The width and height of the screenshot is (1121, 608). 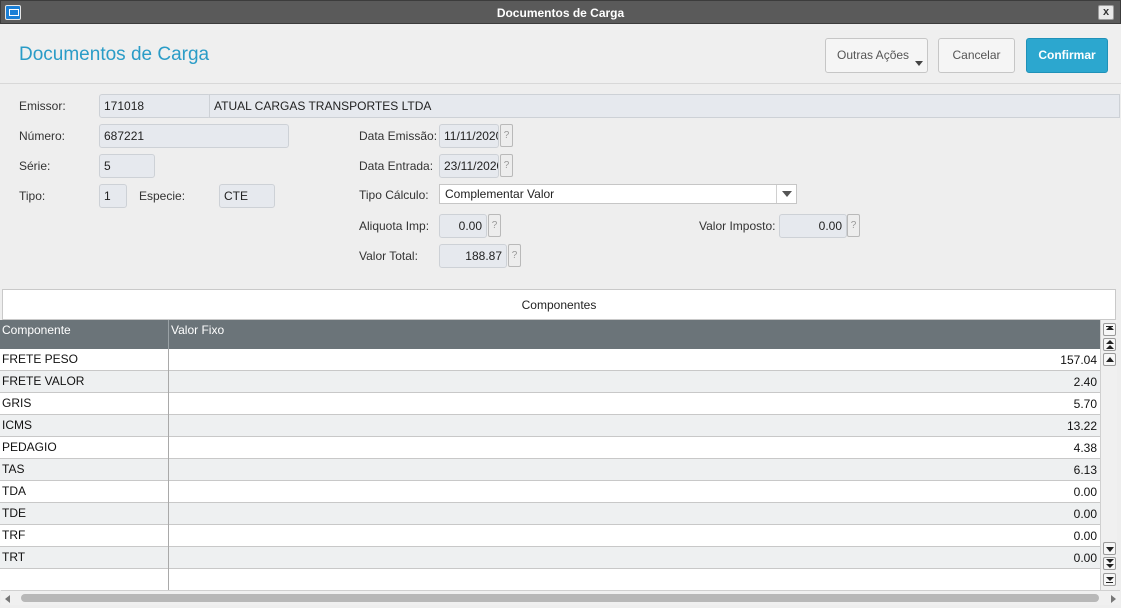 I want to click on data-emissao-field: 11/11/2020, so click(x=469, y=136).